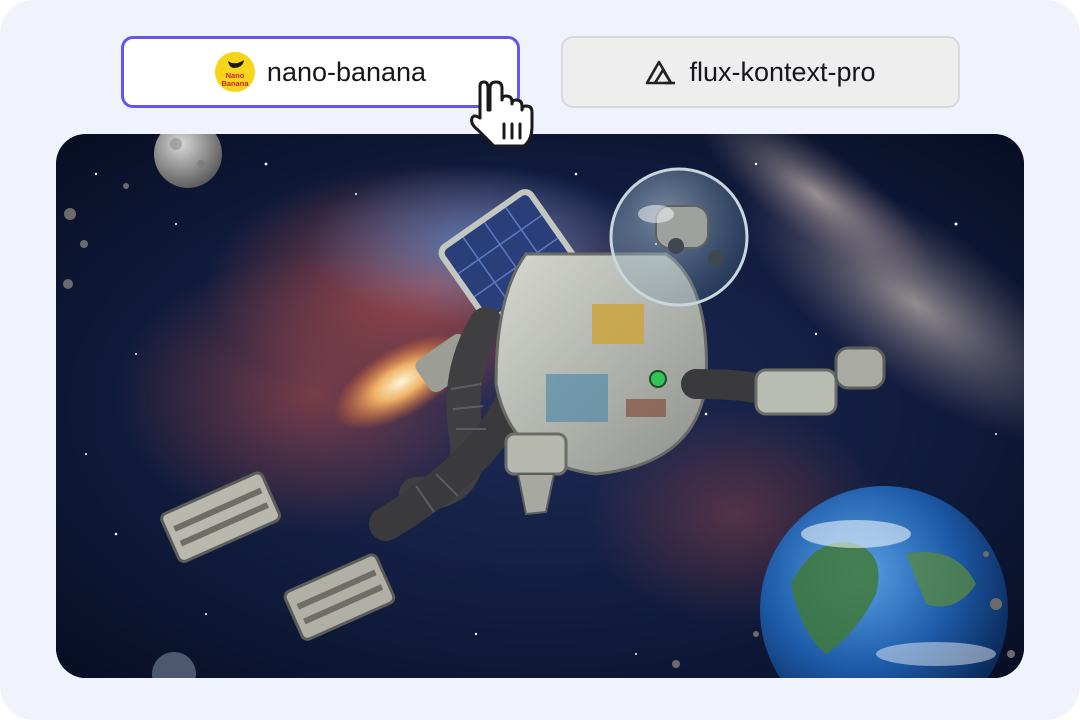 This screenshot has height=720, width=1080. What do you see at coordinates (504, 116) in the screenshot?
I see `hand-pointer-cursor-icon` at bounding box center [504, 116].